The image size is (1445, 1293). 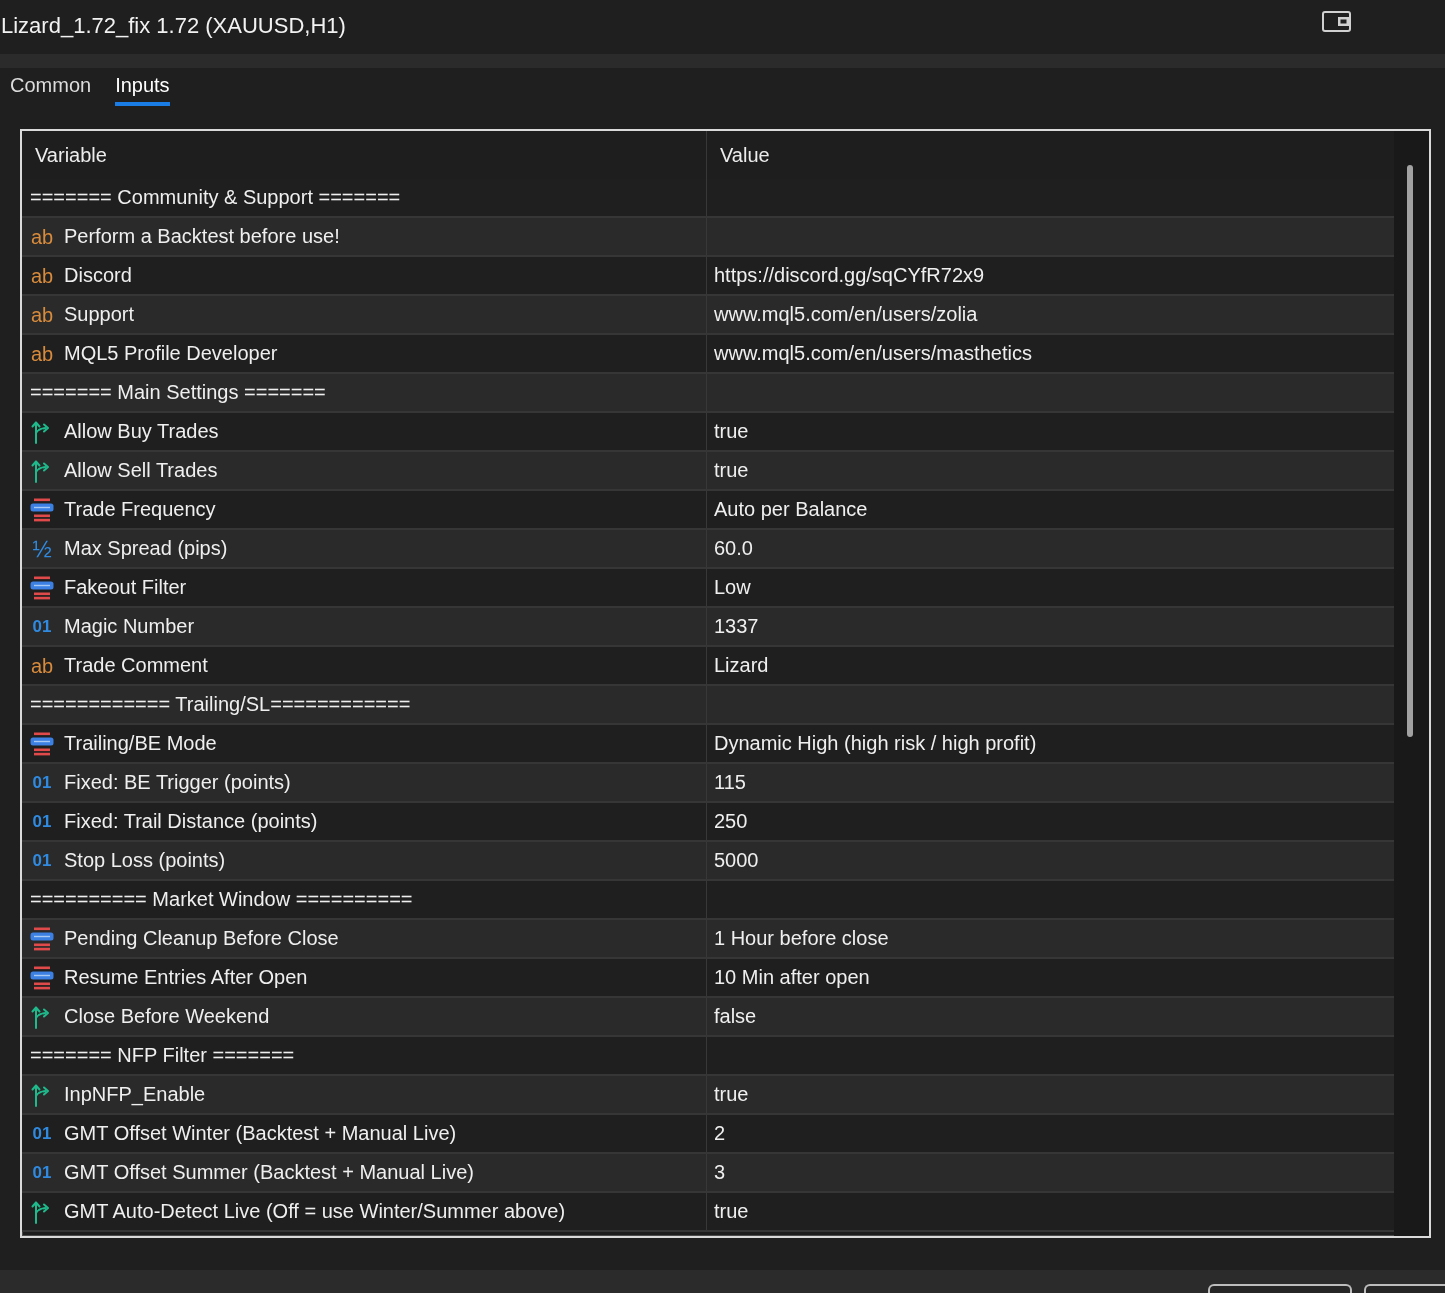 What do you see at coordinates (708, 471) in the screenshot?
I see `table-row: Allow Sell Trades true` at bounding box center [708, 471].